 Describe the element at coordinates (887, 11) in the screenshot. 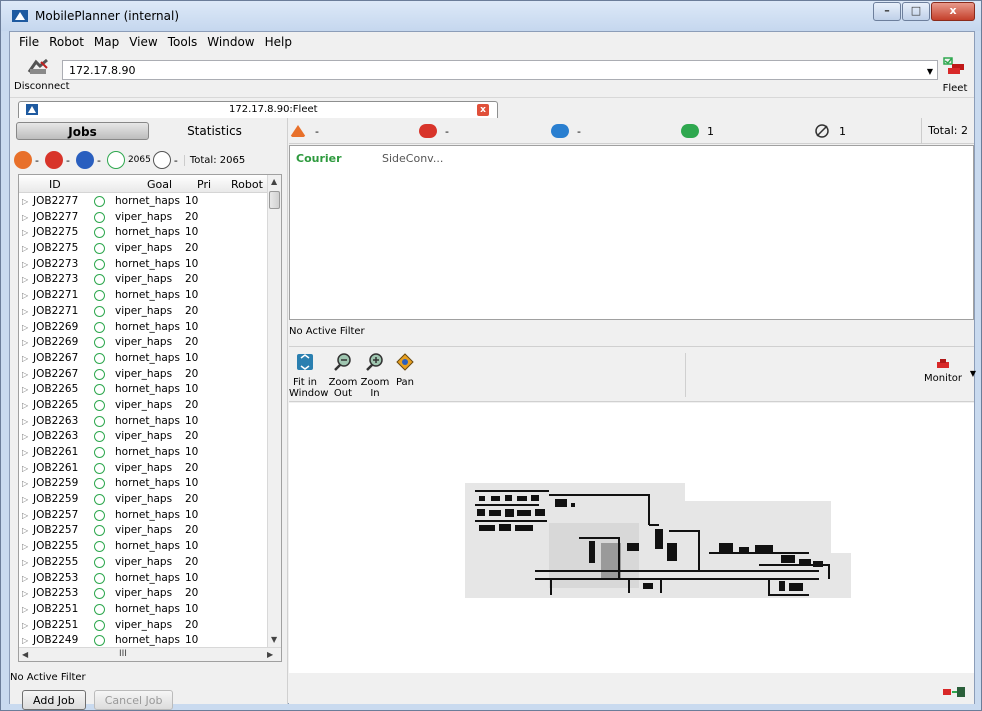

I see `minimize-button: –` at that location.